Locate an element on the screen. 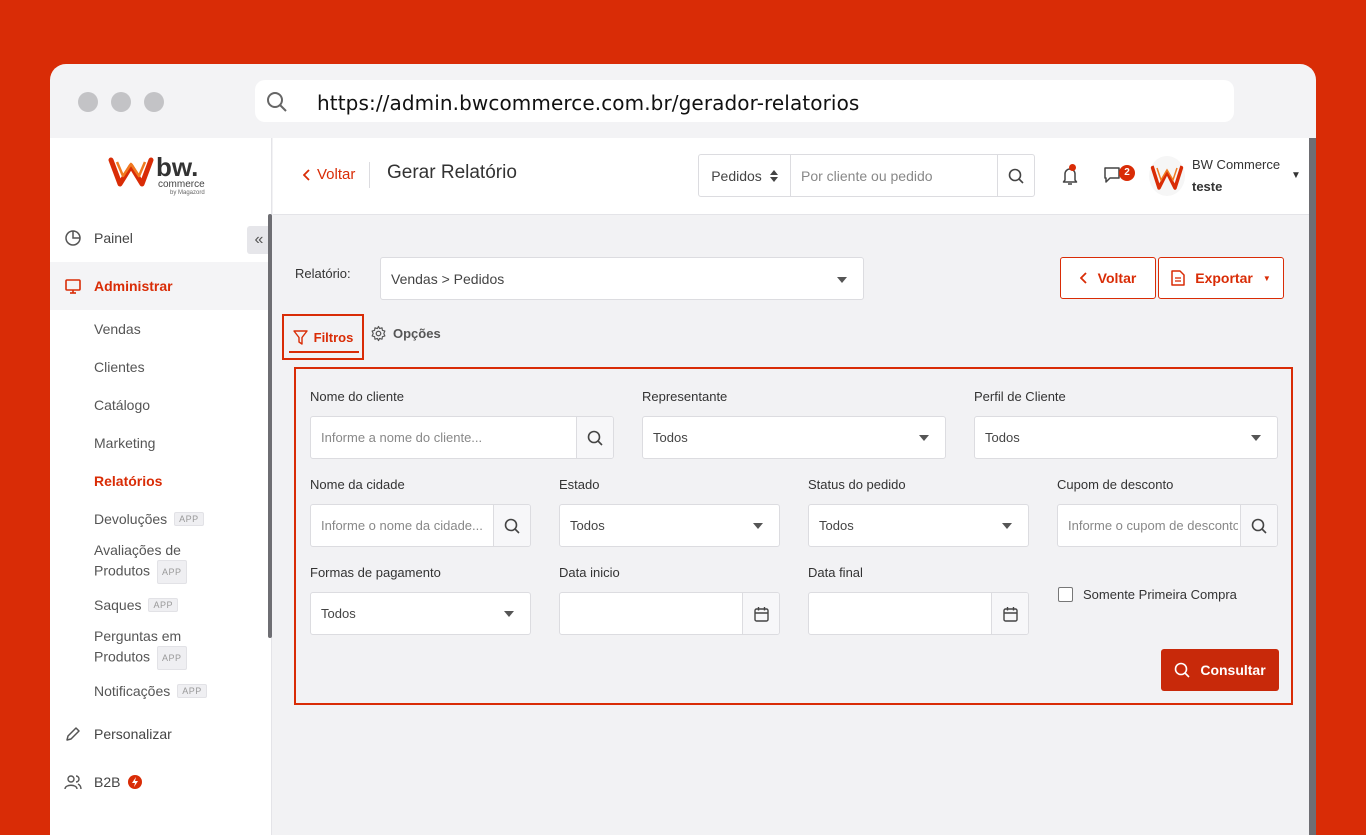 The width and height of the screenshot is (1366, 835). submenu-item-clientes: Clientes is located at coordinates (181, 367).